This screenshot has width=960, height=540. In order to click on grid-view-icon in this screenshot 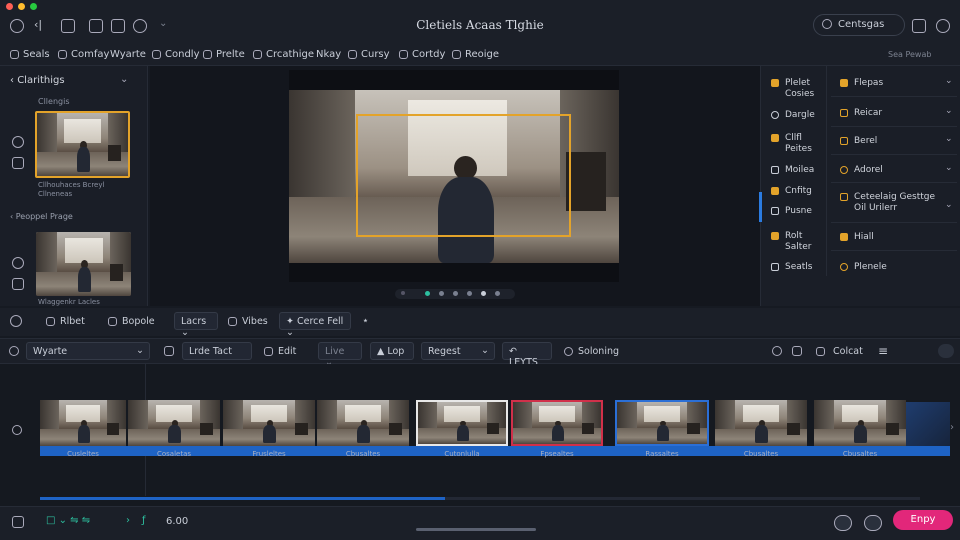, I will do `click(18, 522)`.